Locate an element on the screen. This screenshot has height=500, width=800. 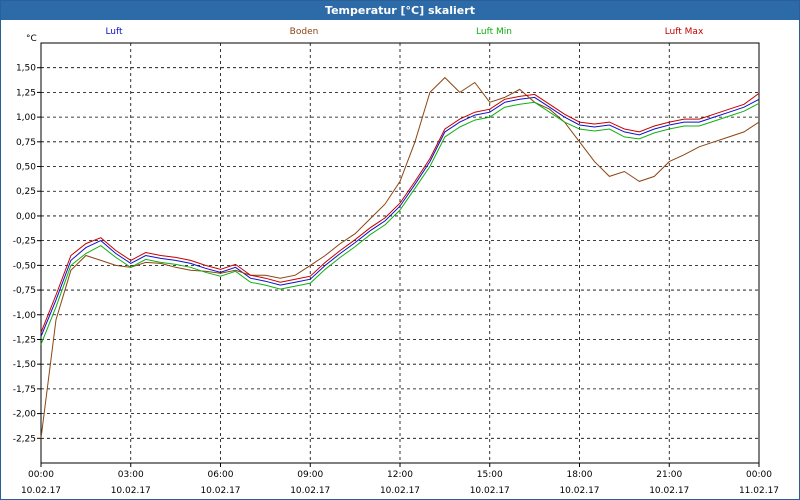
y-tick-label: -2,00 is located at coordinates (25, 415).